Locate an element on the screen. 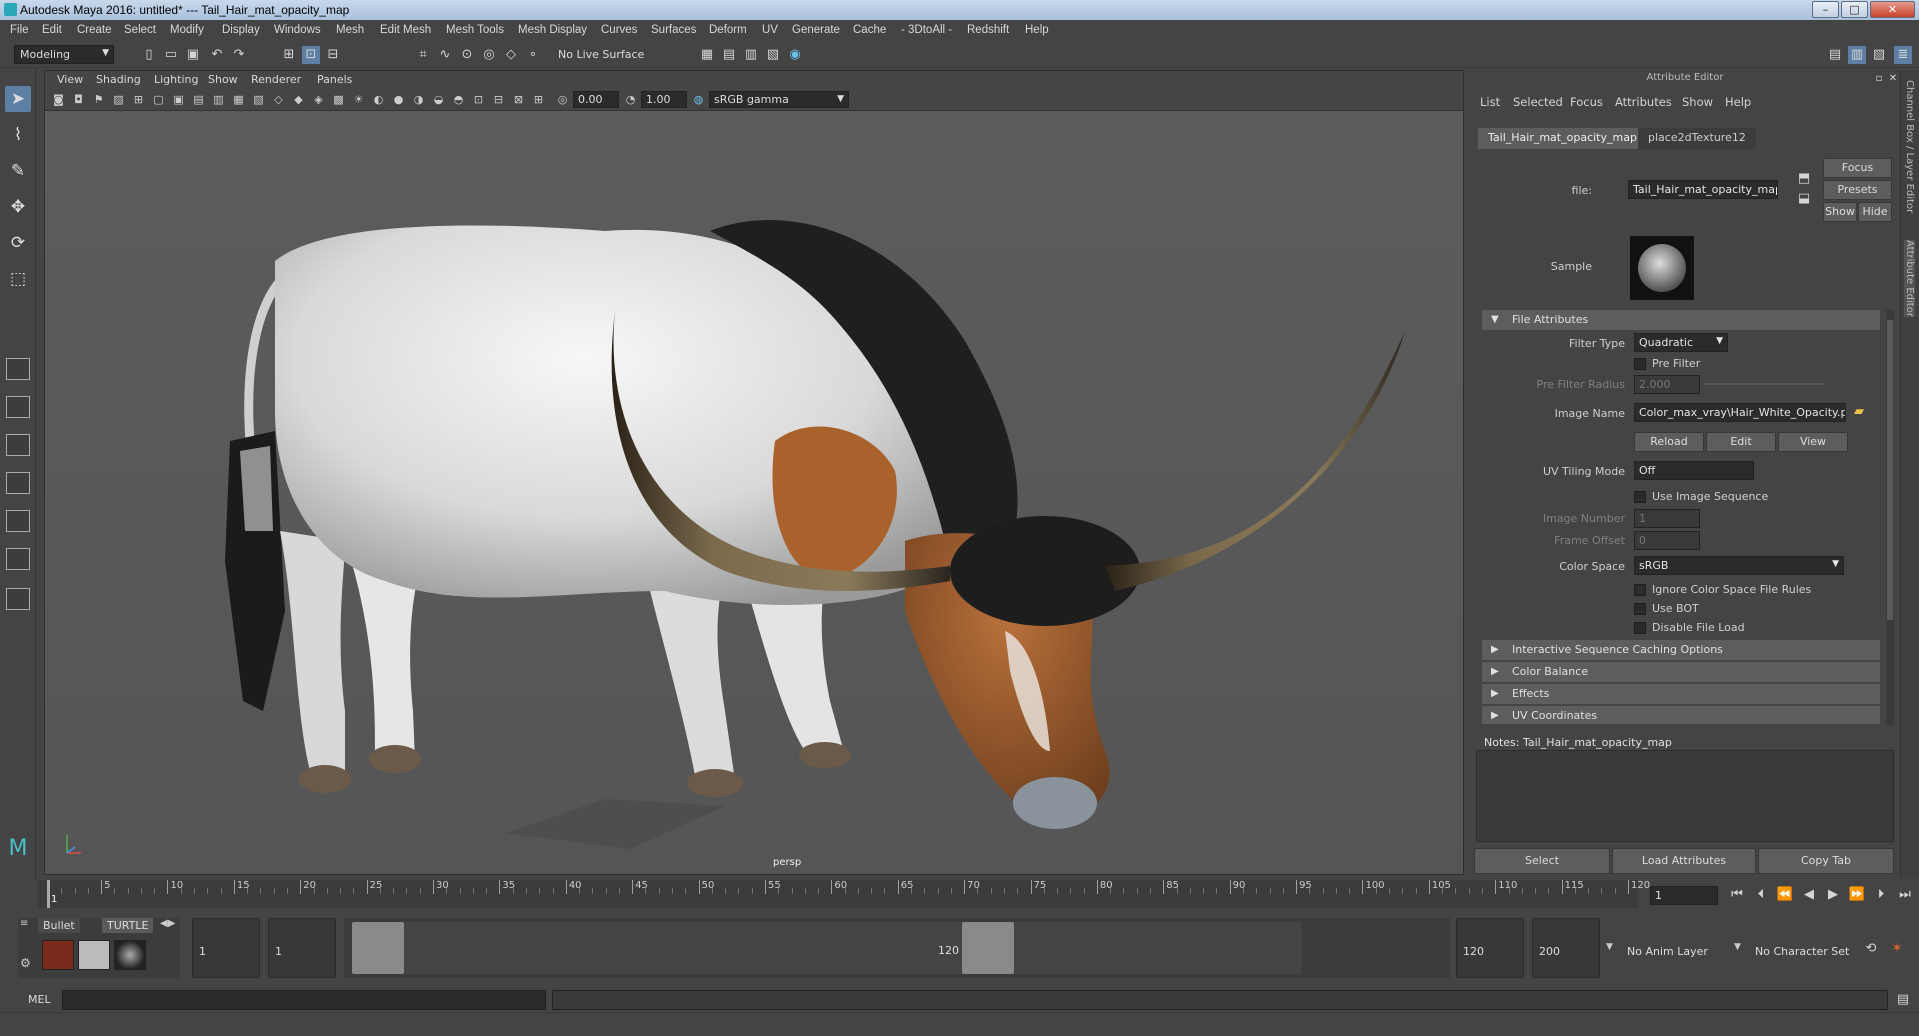  hypershade-layout-icon is located at coordinates (18, 559).